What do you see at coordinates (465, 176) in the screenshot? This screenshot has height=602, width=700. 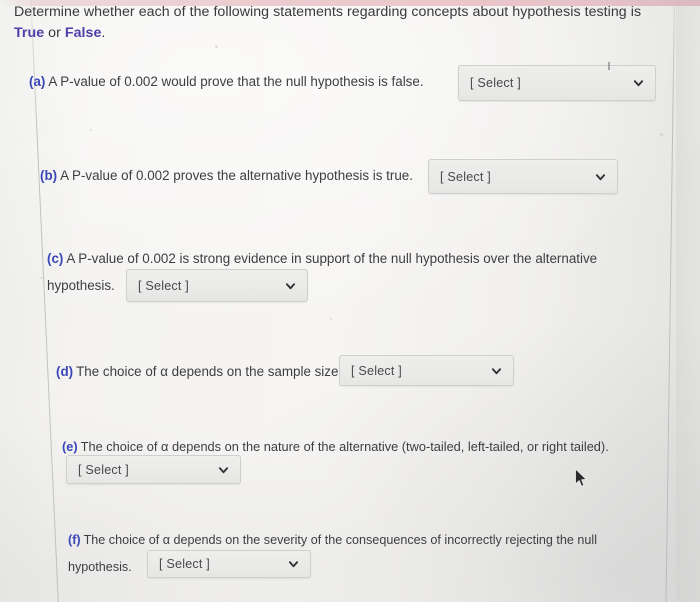 I see `select-dropdown-b-value: [ Select ]` at bounding box center [465, 176].